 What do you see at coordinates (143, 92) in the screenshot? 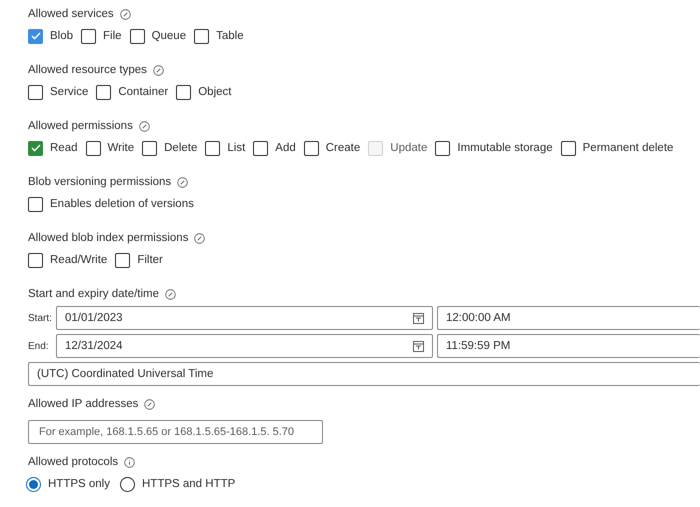
I see `checkbox-label: Container` at bounding box center [143, 92].